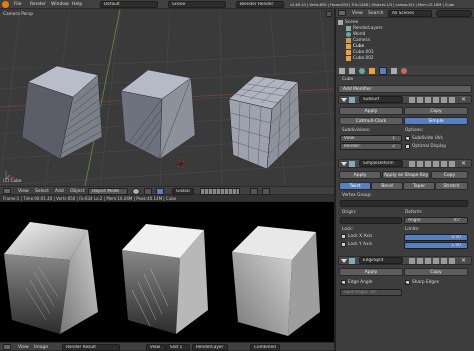 Image resolution: width=474 pixels, height=351 pixels. What do you see at coordinates (5, 4) in the screenshot?
I see `blender-logo-icon` at bounding box center [5, 4].